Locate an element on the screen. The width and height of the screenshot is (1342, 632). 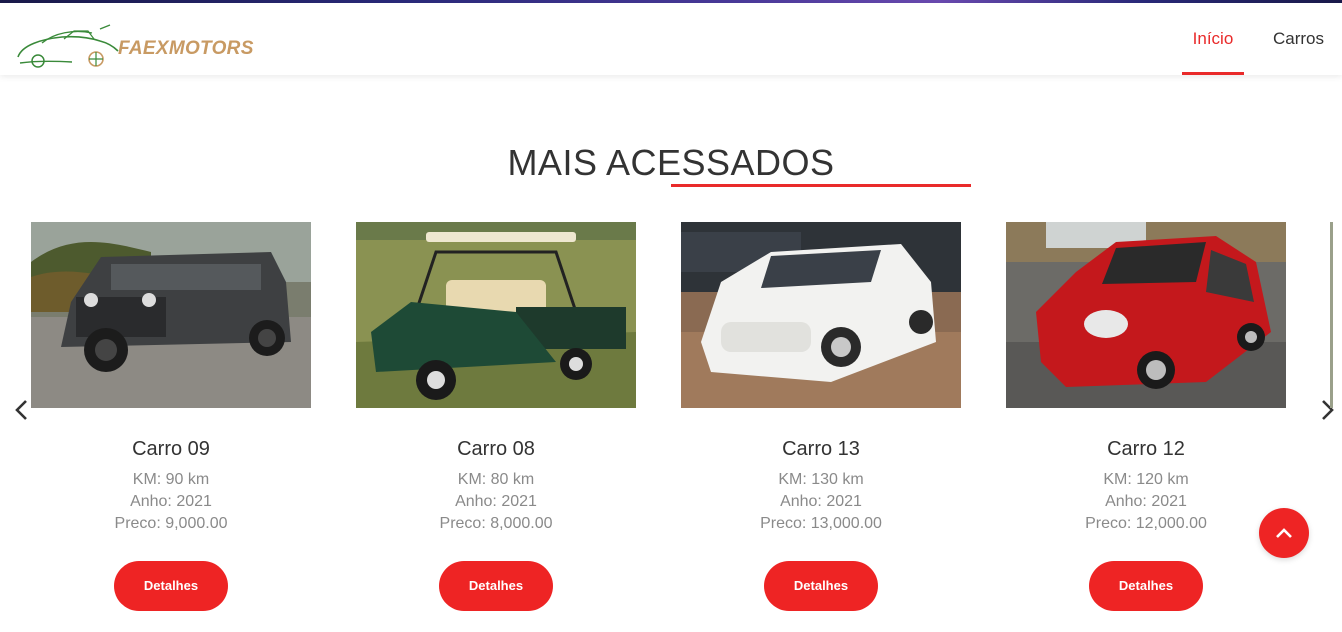
car-km: KM: 80 km is located at coordinates (496, 479).